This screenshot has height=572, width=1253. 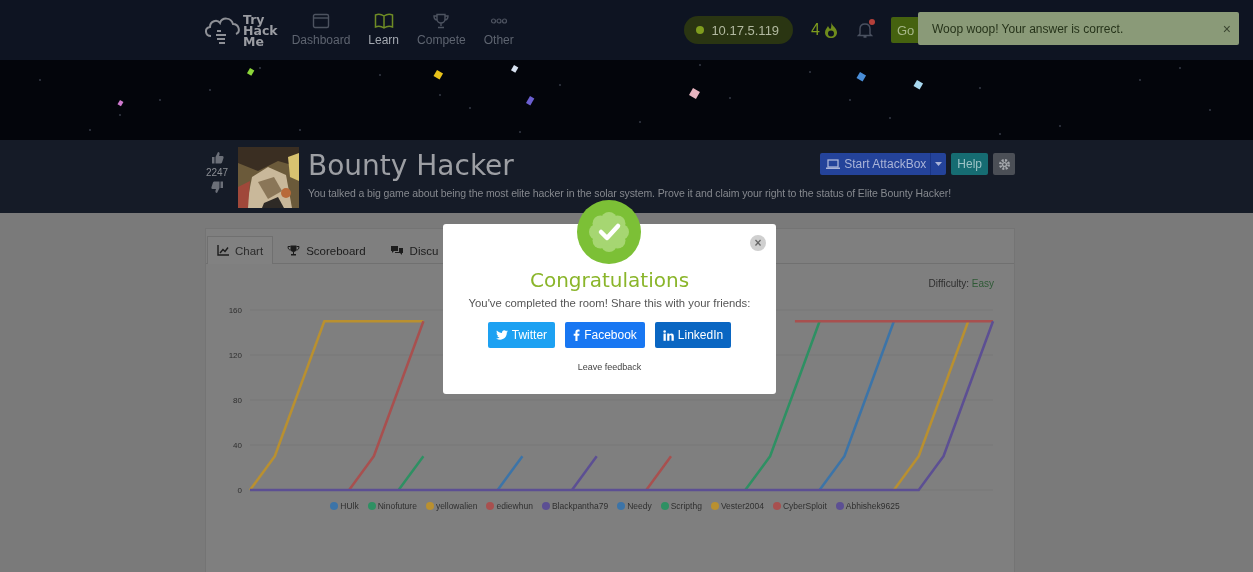 I want to click on streak-count: 4, so click(x=815, y=30).